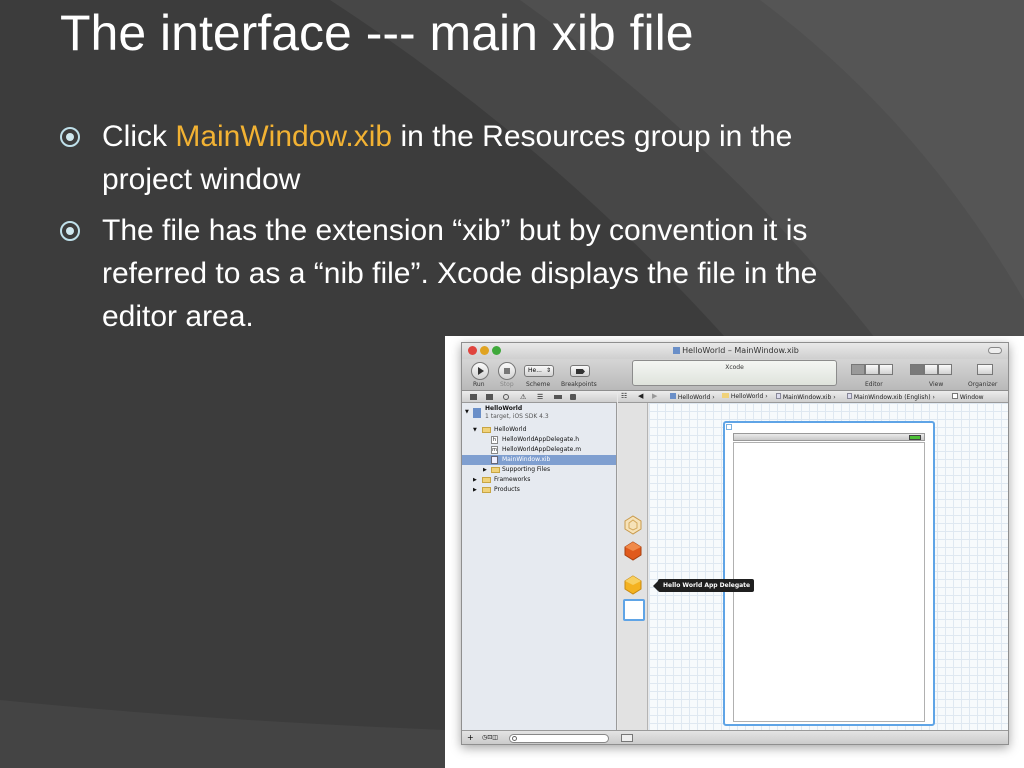  I want to click on nav-item-group: ▶ Products, so click(543, 490).